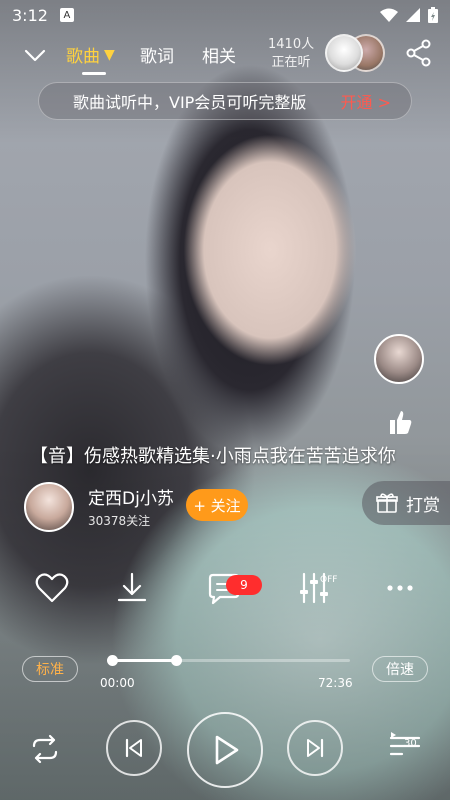 This screenshot has width=450, height=800. I want to click on next-icon, so click(315, 748).